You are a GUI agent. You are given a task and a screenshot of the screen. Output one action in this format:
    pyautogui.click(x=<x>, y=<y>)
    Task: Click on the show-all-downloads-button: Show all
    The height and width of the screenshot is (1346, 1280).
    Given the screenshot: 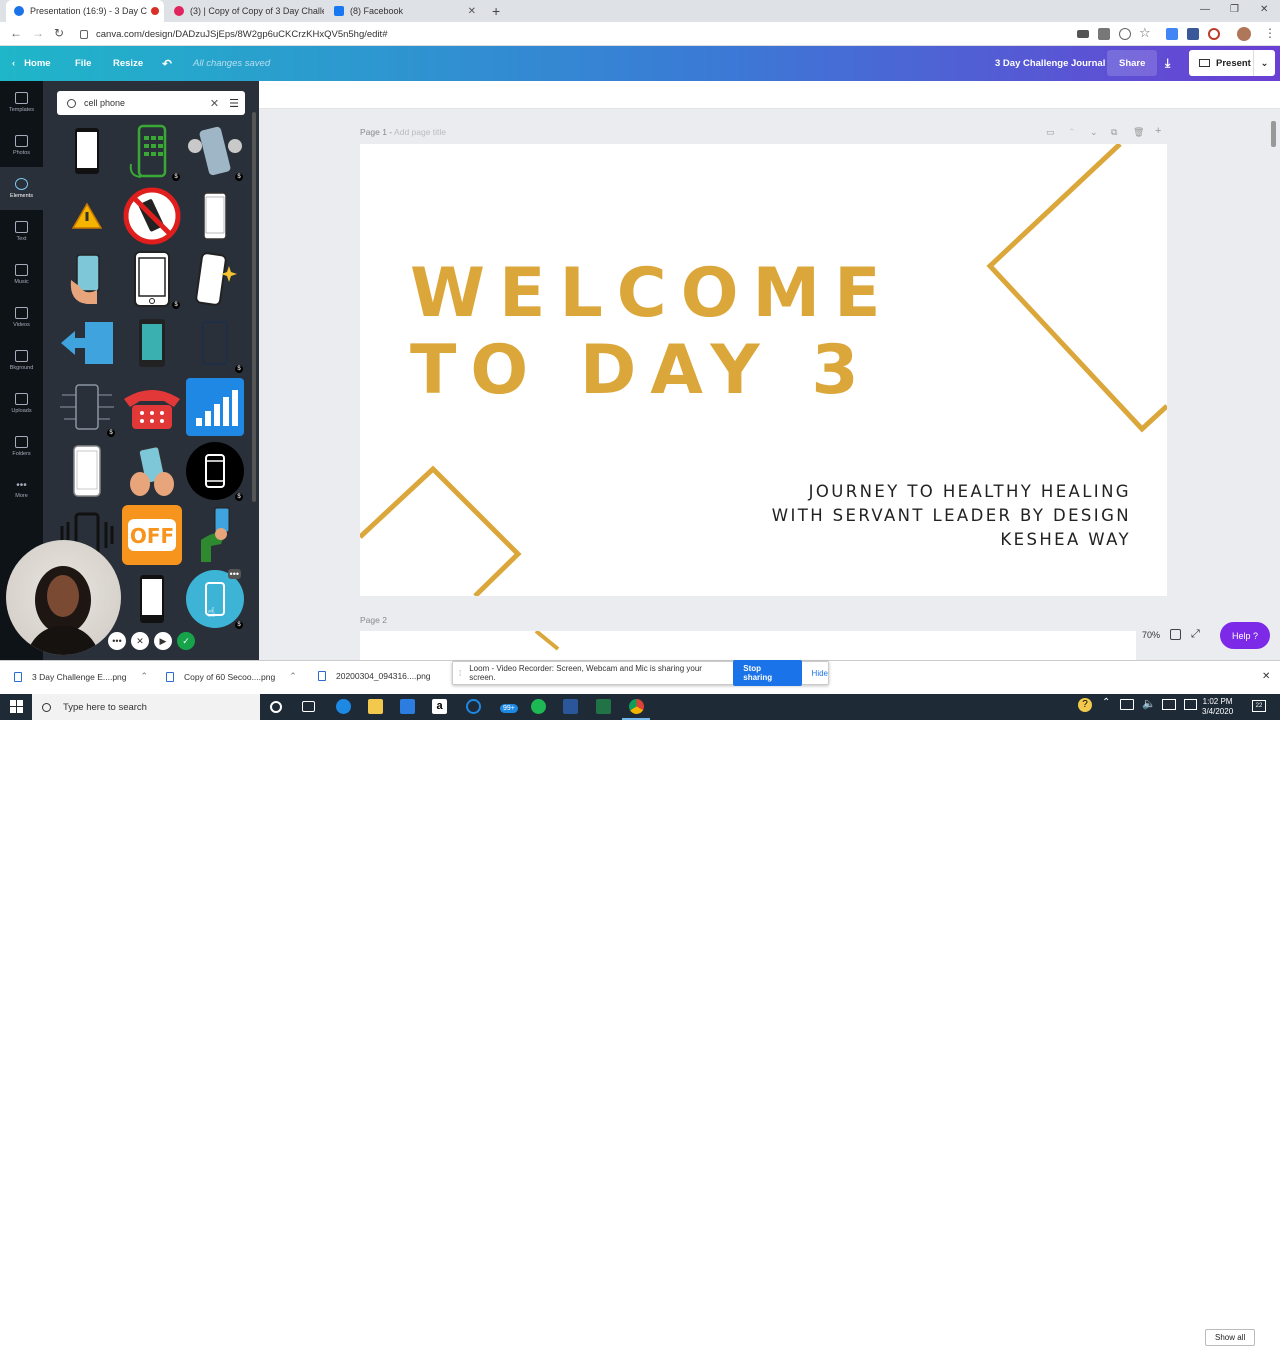 What is the action you would take?
    pyautogui.click(x=1230, y=1337)
    